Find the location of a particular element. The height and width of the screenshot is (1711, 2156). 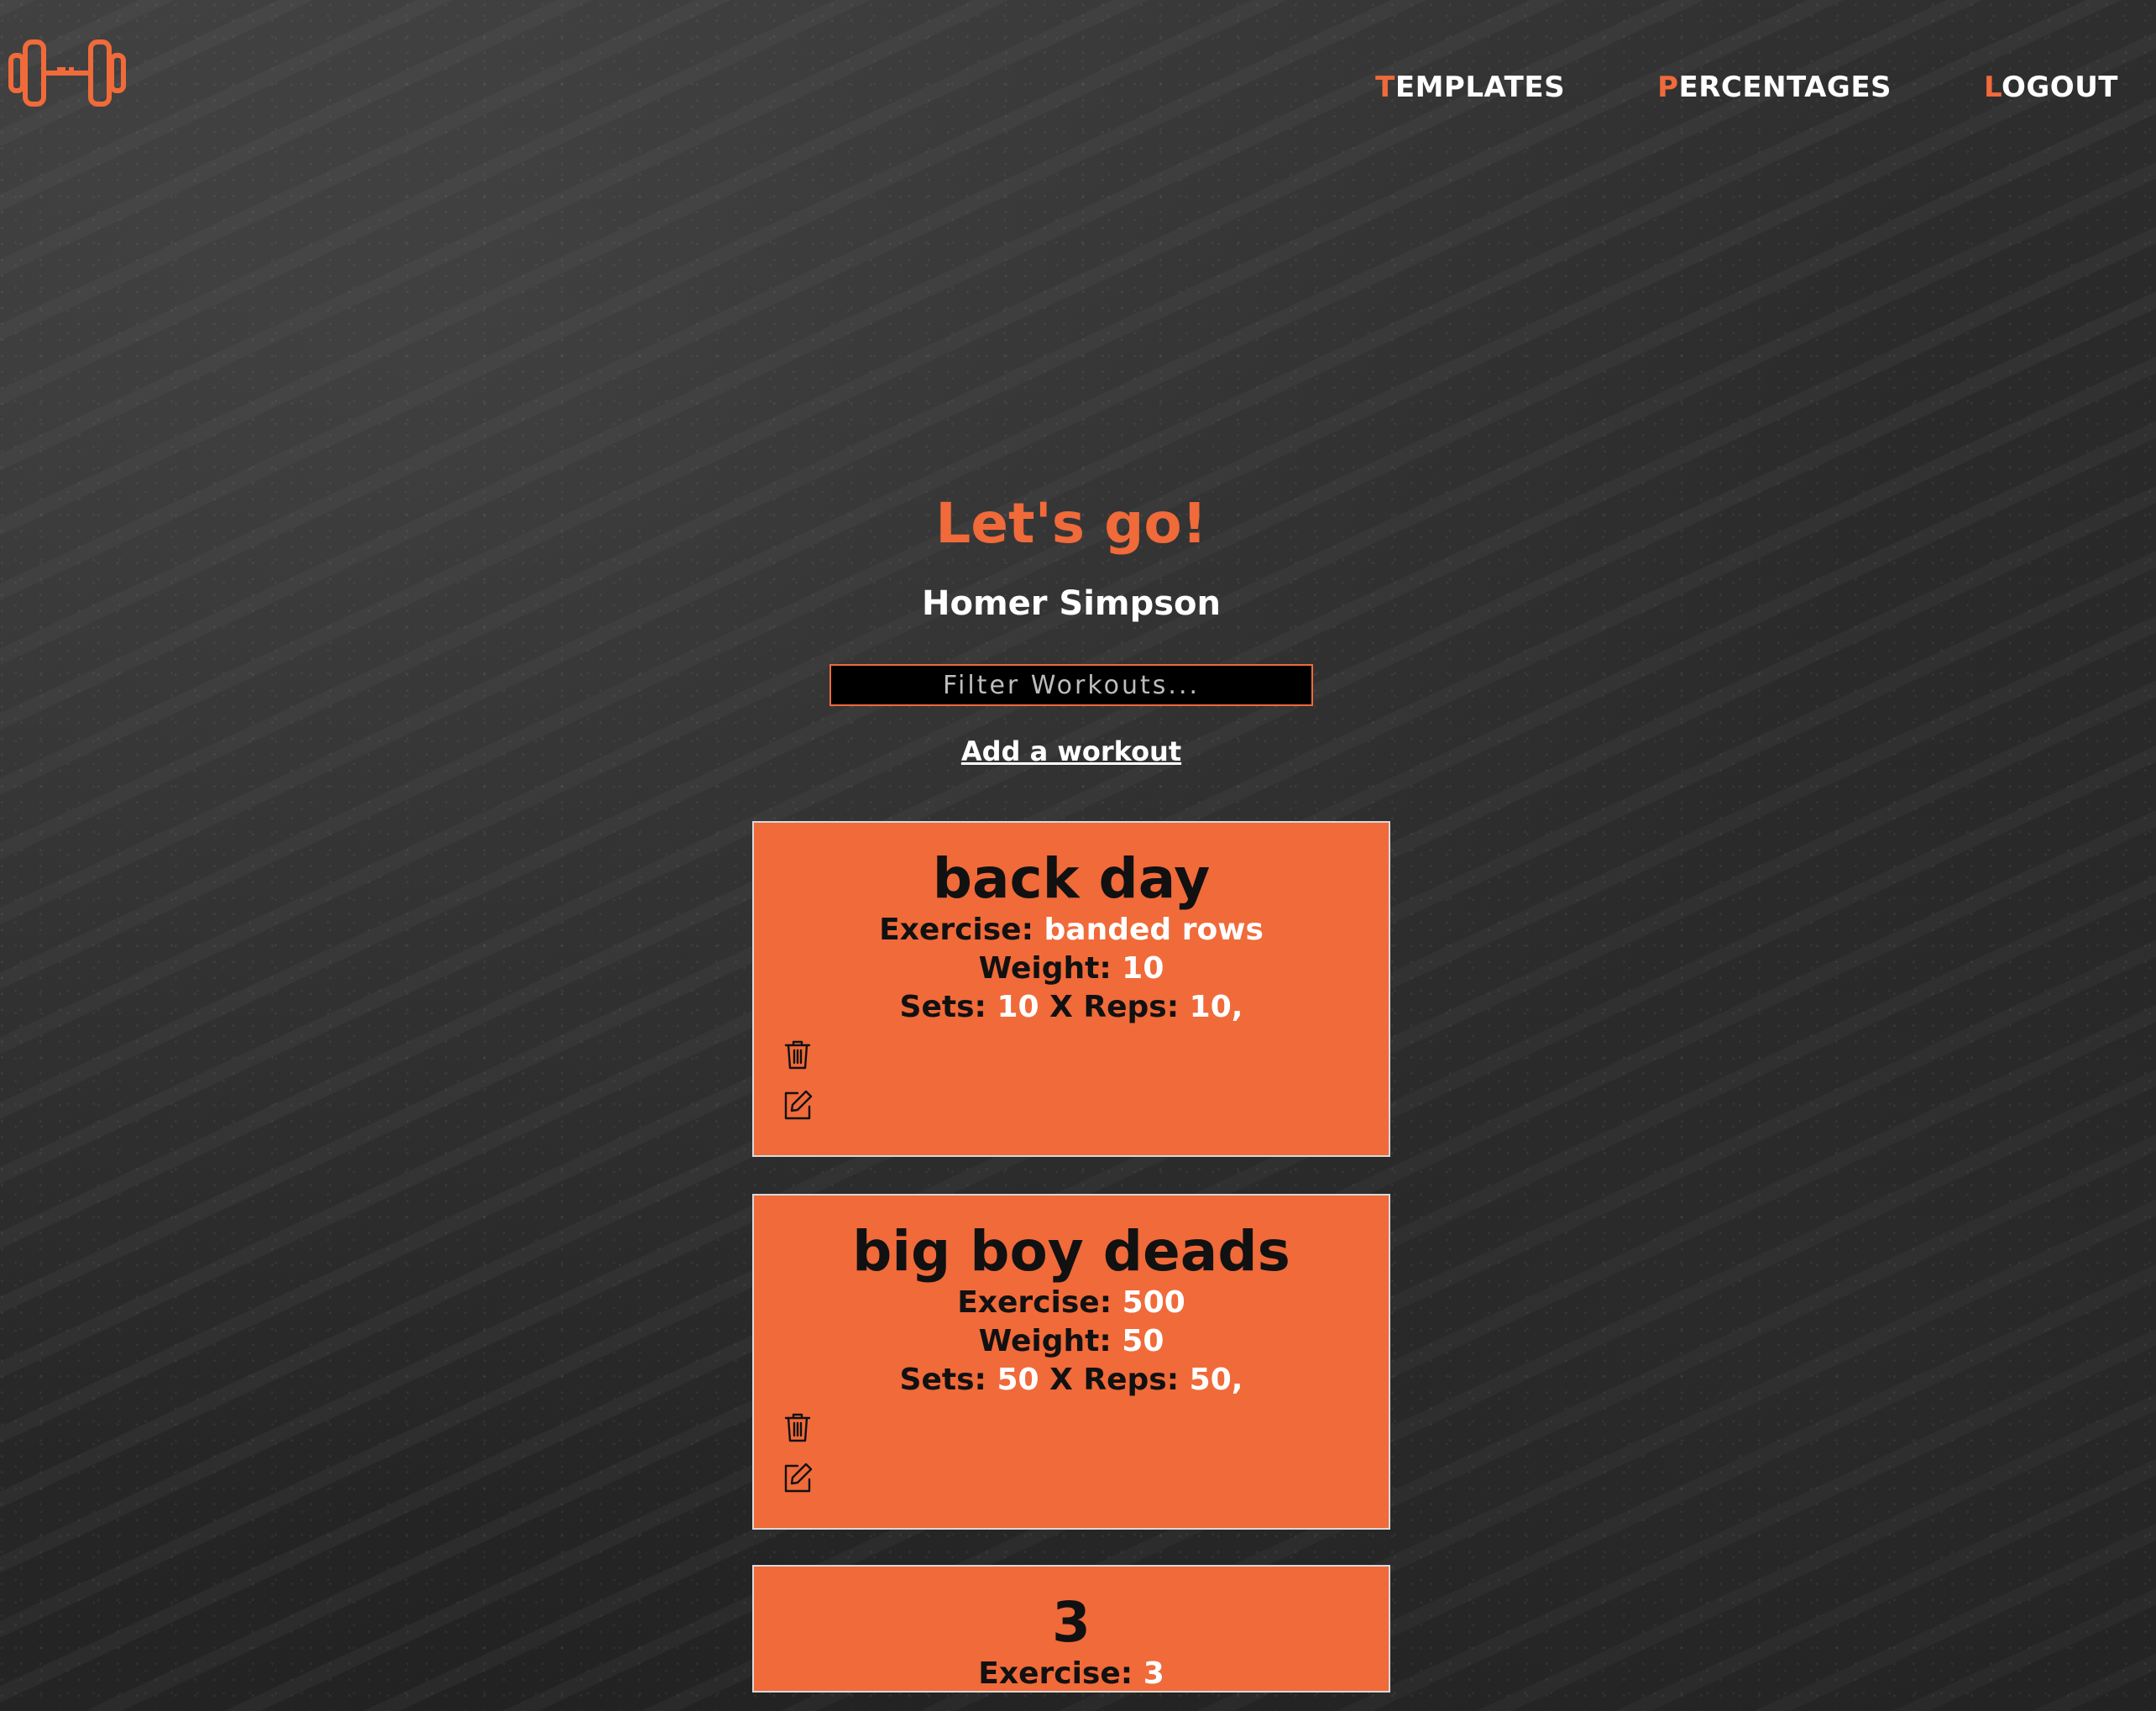

workout-exercise: Exercise: 3 is located at coordinates (1071, 1674).